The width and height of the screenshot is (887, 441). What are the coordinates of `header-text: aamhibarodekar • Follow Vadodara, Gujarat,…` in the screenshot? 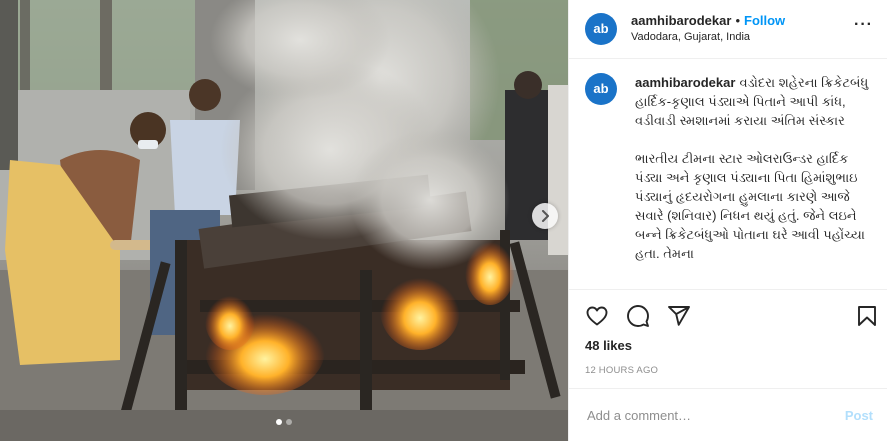 It's located at (742, 29).